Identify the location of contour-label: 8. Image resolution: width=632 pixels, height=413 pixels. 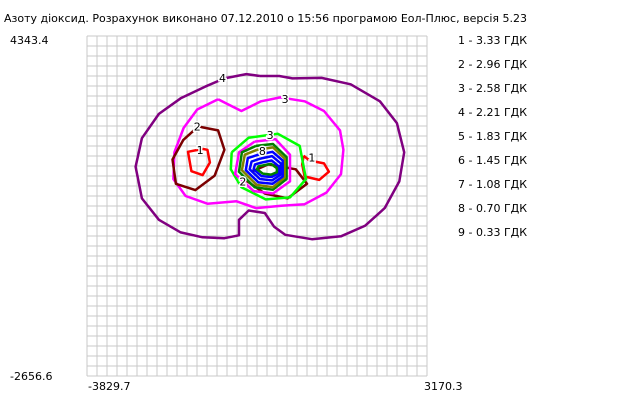
(262, 151).